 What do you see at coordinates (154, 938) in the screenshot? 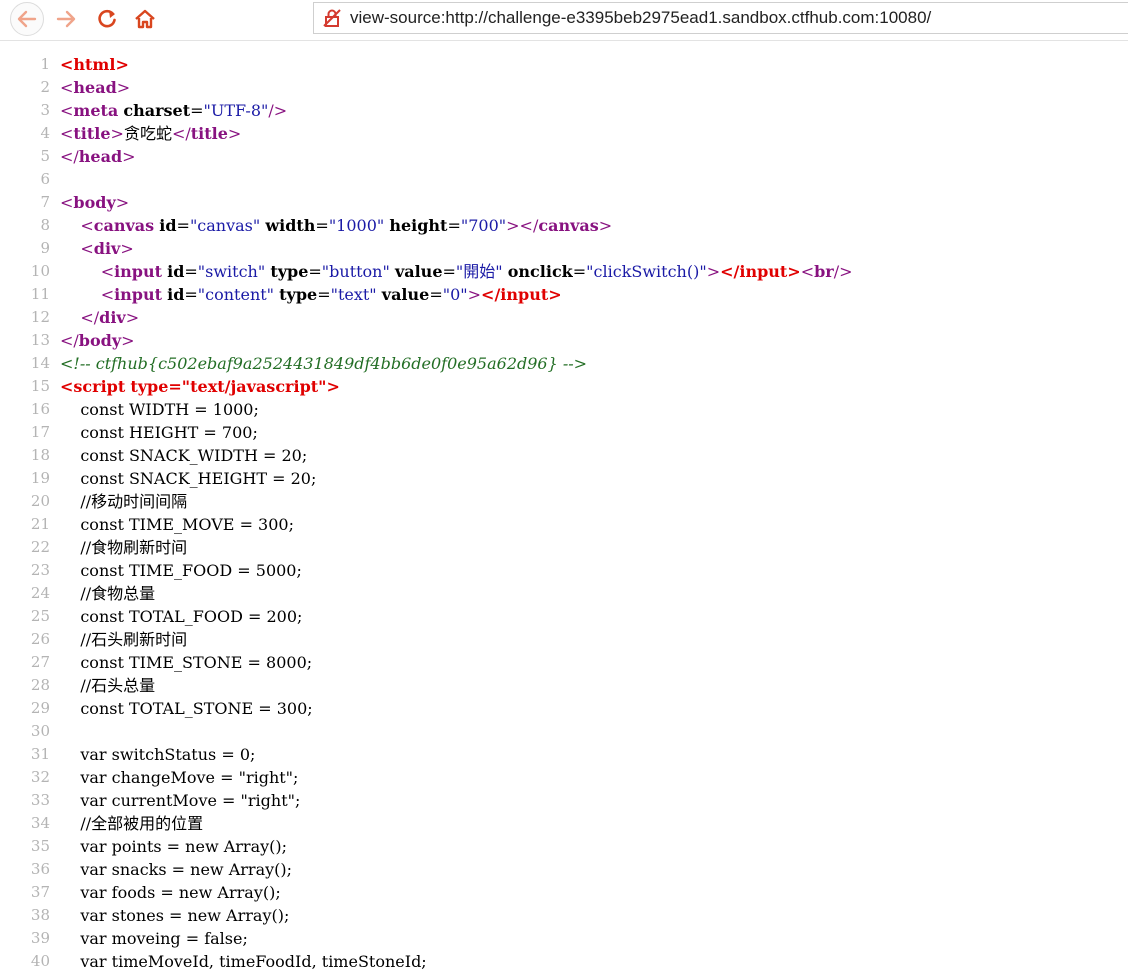
I see `source-code: var moveing = false;` at bounding box center [154, 938].